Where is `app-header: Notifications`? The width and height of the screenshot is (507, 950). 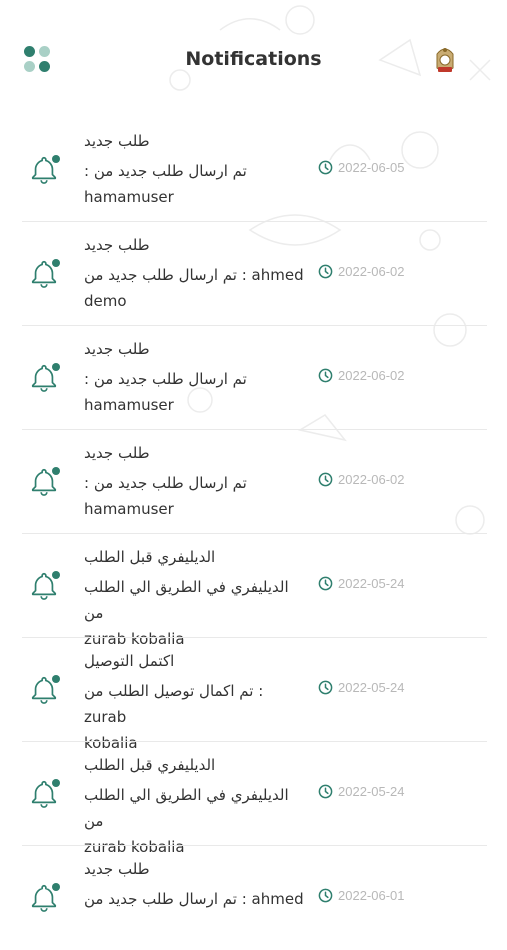
app-header: Notifications is located at coordinates (253, 55).